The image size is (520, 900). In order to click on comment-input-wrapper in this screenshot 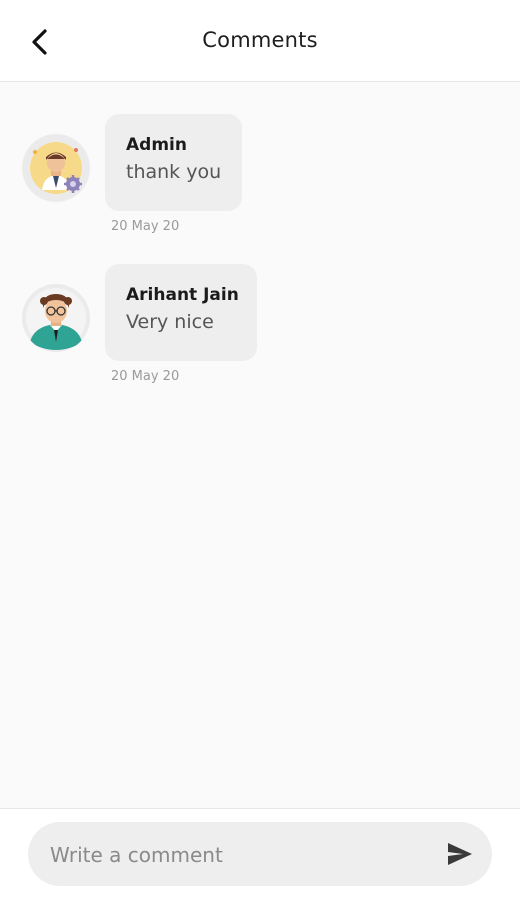, I will do `click(260, 855)`.